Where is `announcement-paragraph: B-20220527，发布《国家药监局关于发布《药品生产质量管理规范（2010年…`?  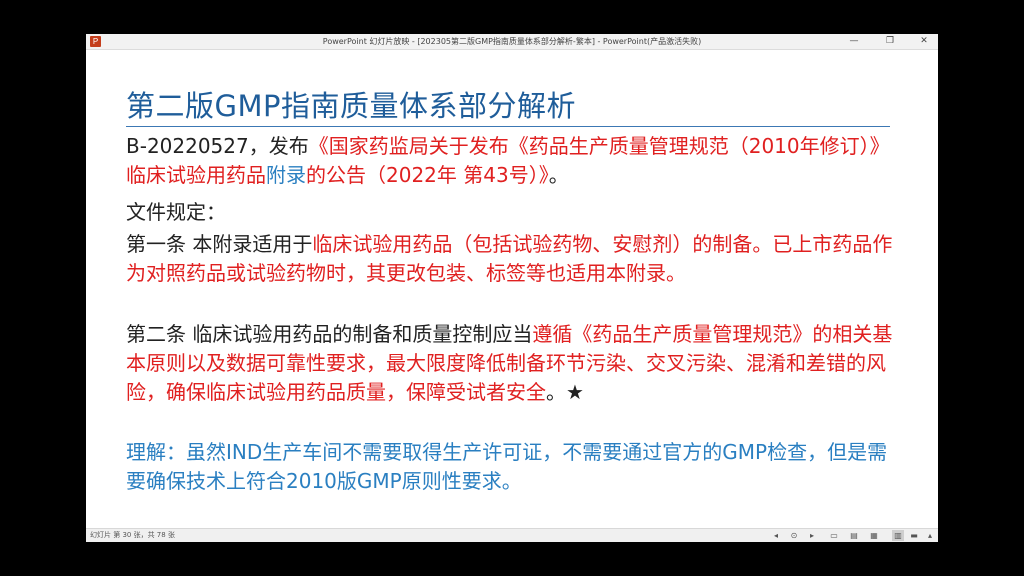
announcement-paragraph: B-20220527，发布《国家药监局关于发布《药品生产质量管理规范（2010年… is located at coordinates (511, 161).